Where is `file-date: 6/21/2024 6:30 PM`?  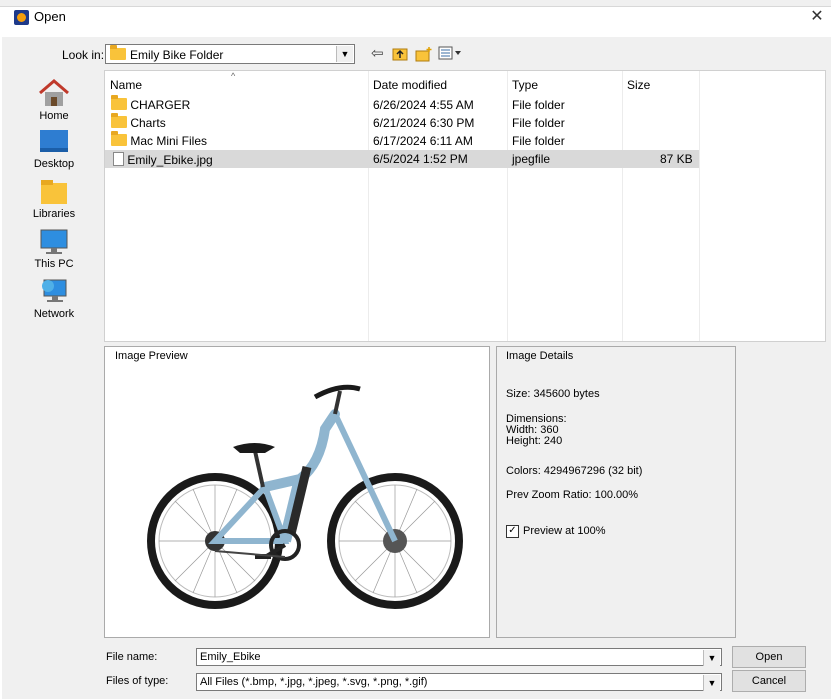 file-date: 6/21/2024 6:30 PM is located at coordinates (424, 123).